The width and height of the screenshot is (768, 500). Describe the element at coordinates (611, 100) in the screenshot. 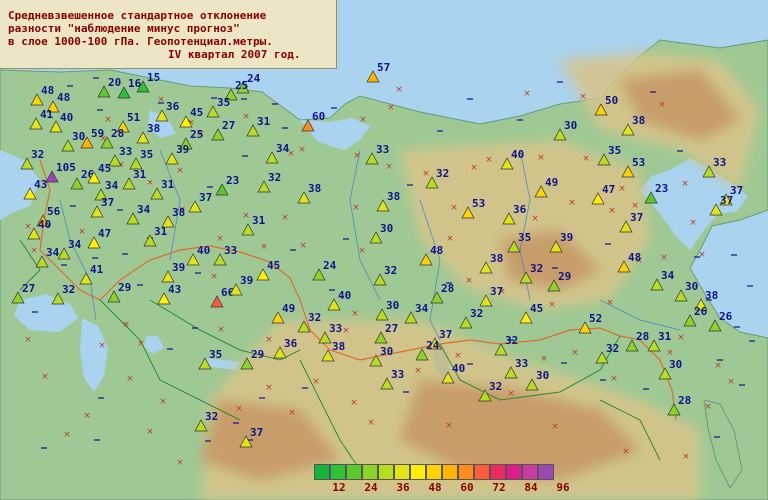

I see `station-value-label: 50` at that location.